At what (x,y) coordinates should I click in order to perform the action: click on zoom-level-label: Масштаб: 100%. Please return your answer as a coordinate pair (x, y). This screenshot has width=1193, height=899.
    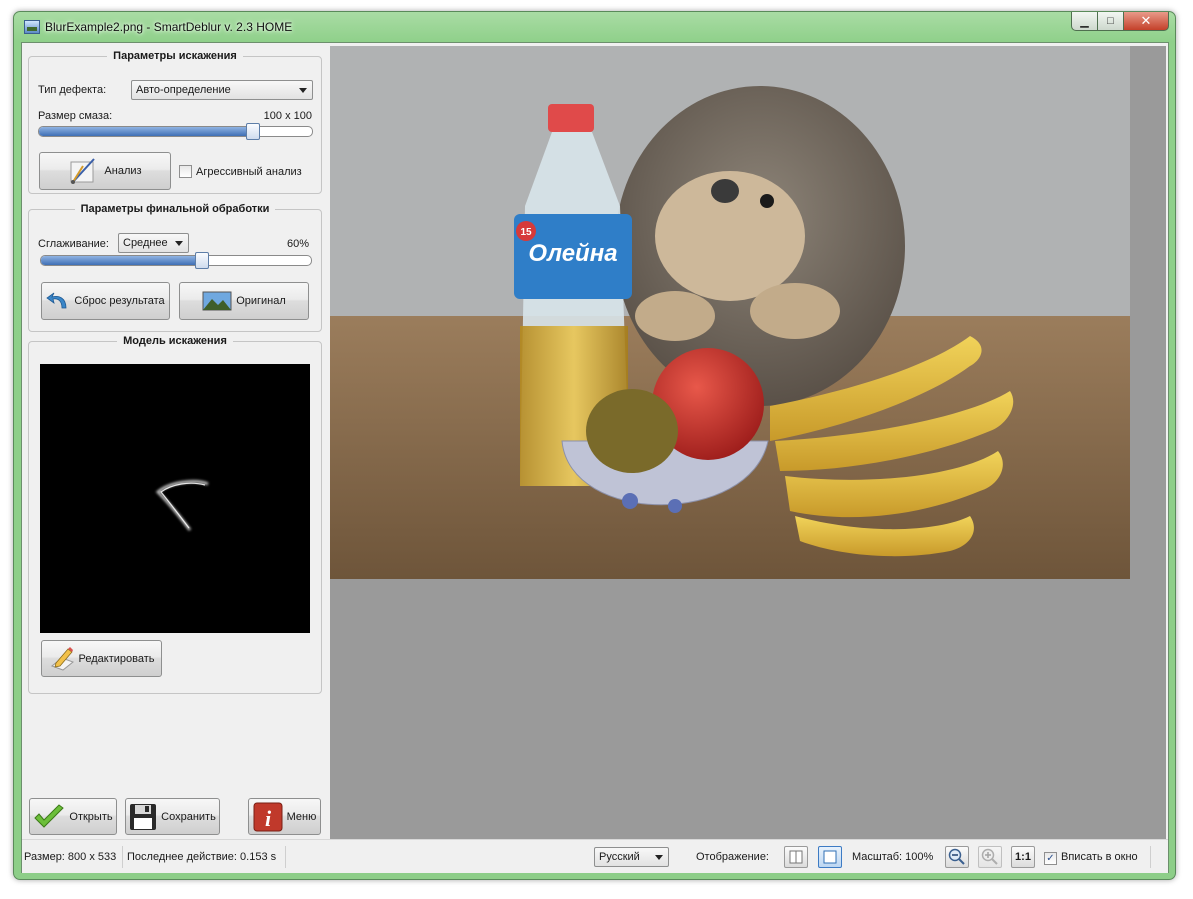
    Looking at the image, I should click on (893, 857).